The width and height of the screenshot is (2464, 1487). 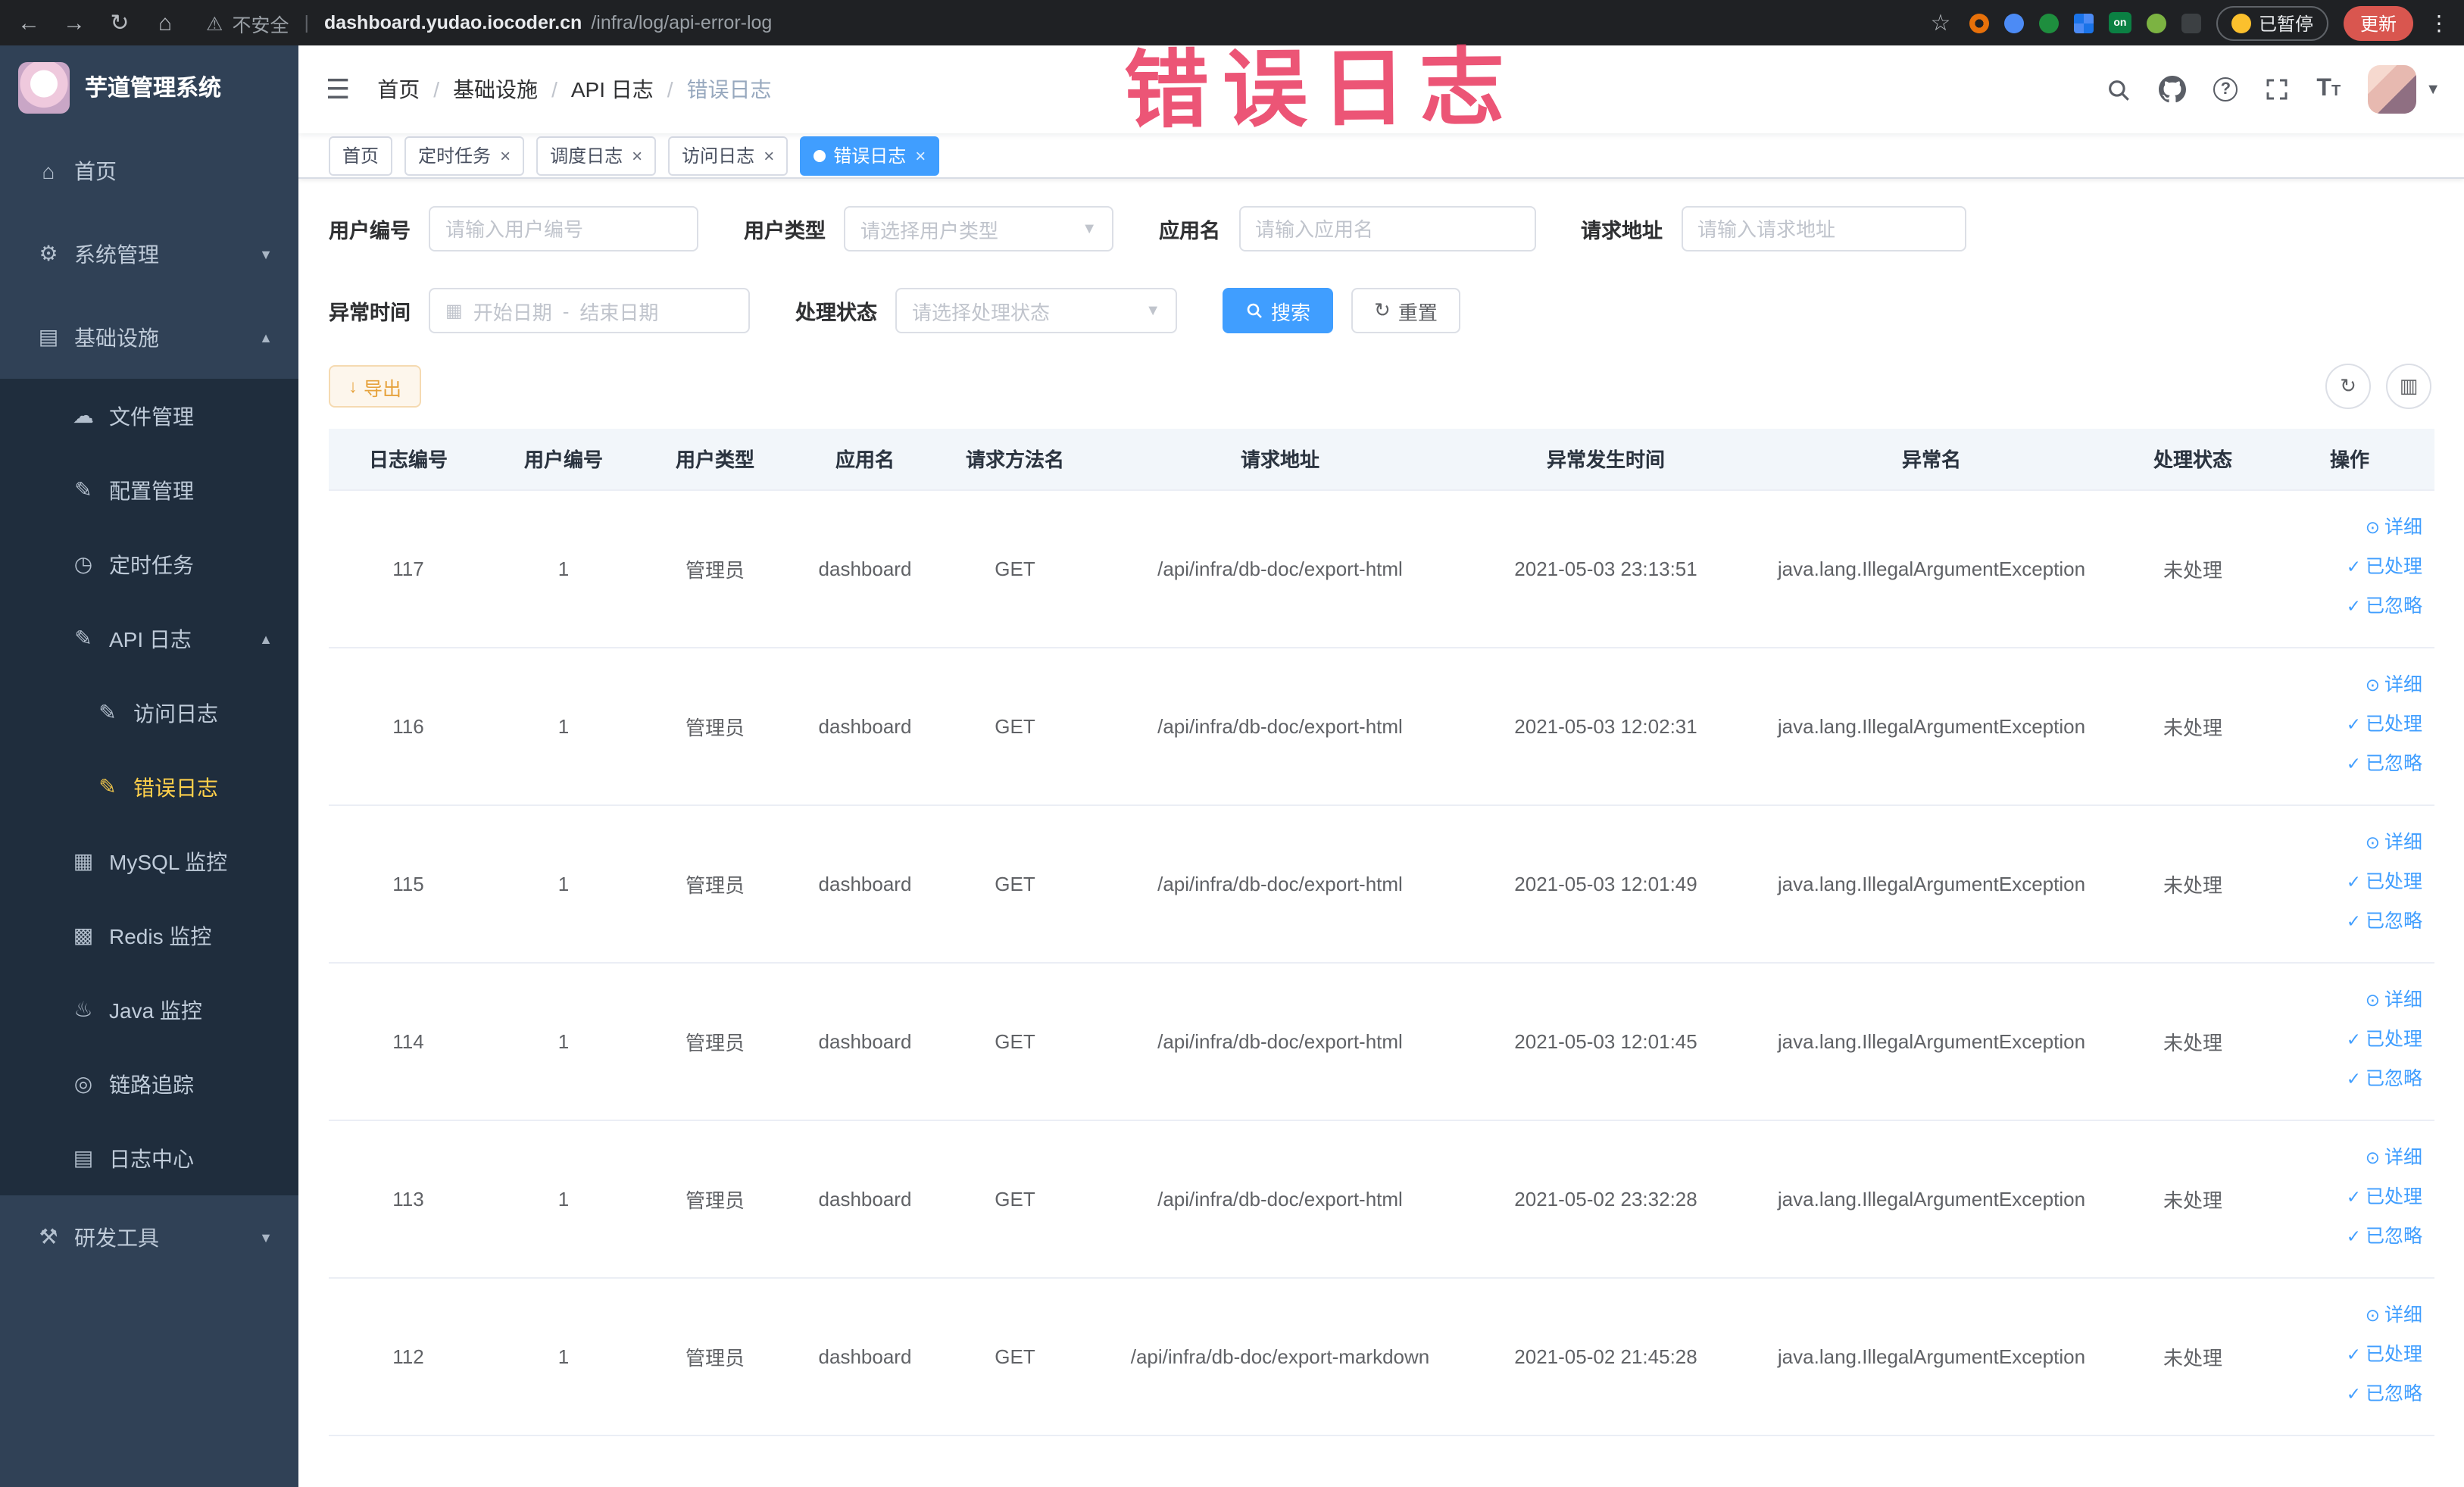 What do you see at coordinates (149, 170) in the screenshot?
I see `sidebar-item-home: ⌂ 首页` at bounding box center [149, 170].